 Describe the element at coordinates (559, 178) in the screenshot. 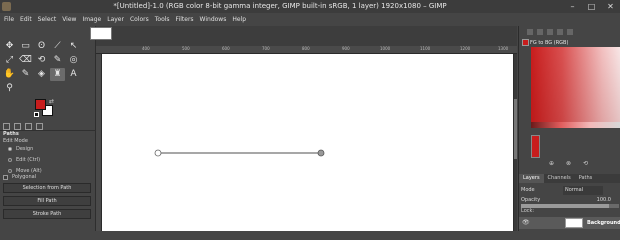

I see `tab-channels: Channels` at that location.